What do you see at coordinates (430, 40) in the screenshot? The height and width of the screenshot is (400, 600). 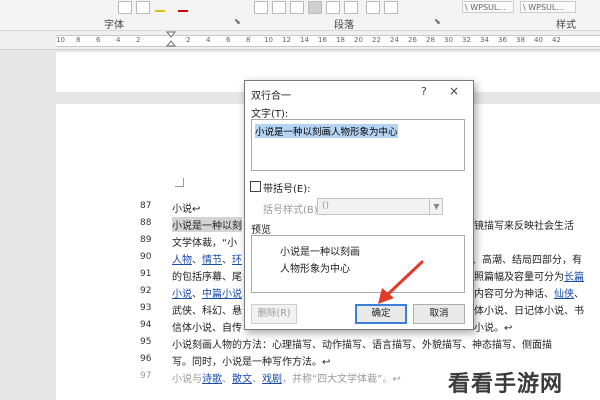 I see `ruler-number: 28` at bounding box center [430, 40].